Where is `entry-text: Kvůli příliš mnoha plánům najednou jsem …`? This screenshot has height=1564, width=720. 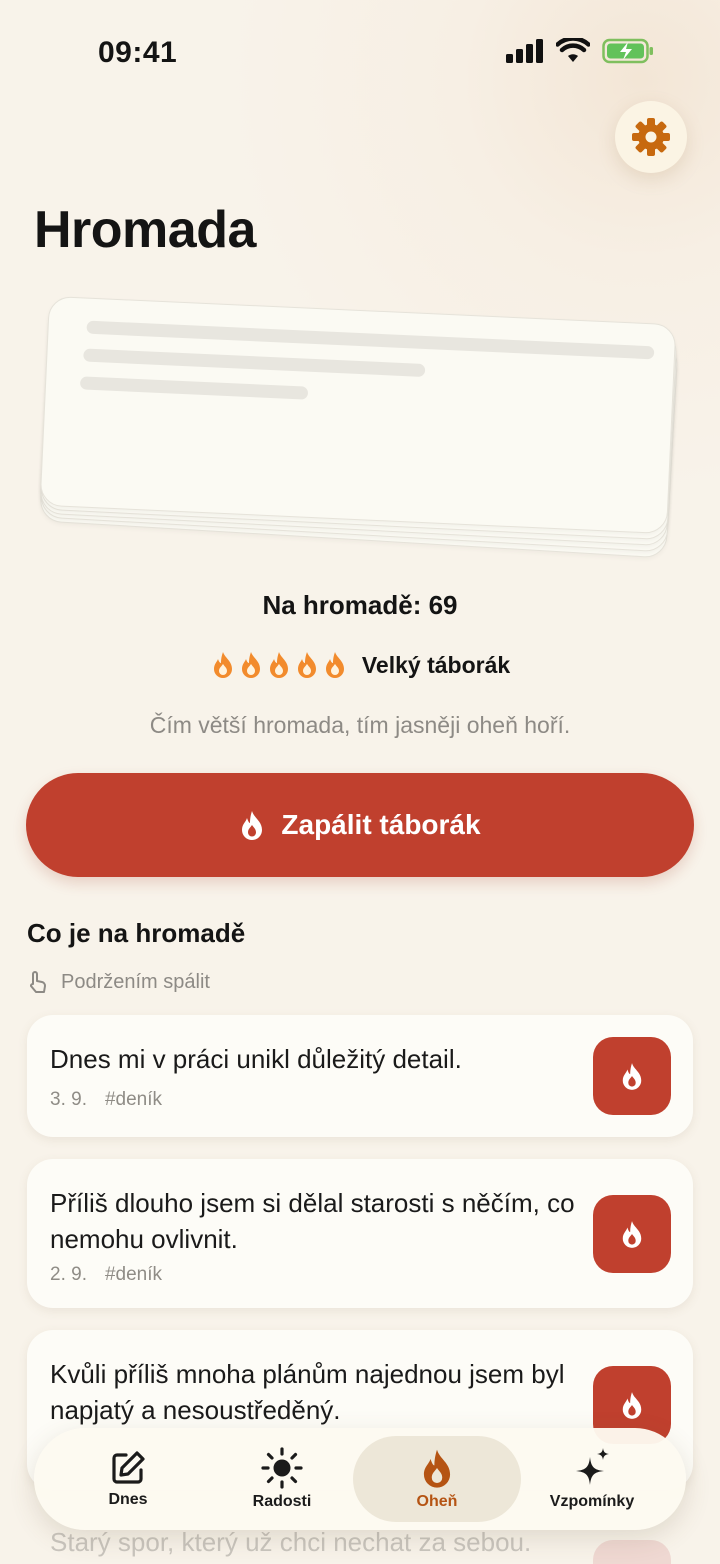 entry-text: Kvůli příliš mnoha plánům najednou jsem … is located at coordinates (307, 1392).